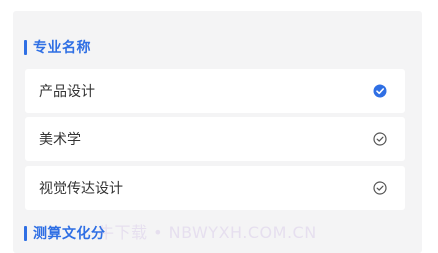 The width and height of the screenshot is (438, 253). Describe the element at coordinates (62, 48) in the screenshot. I see `section-title: 专业名称` at that location.